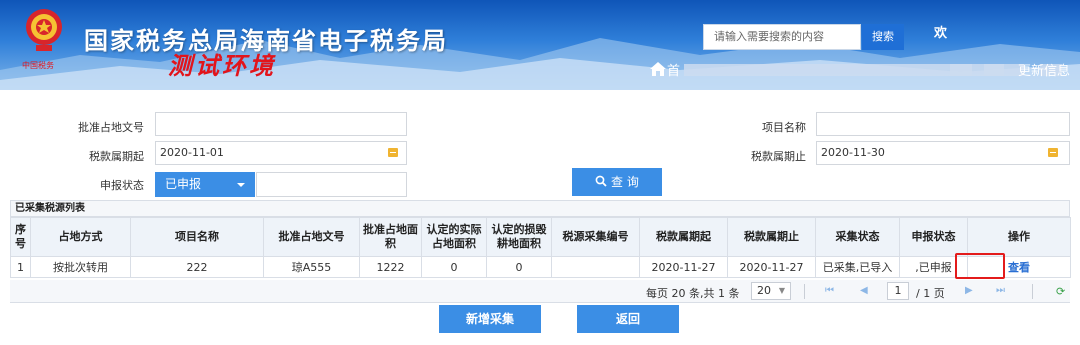  I want to click on project-name-label: 项目名称, so click(784, 127).